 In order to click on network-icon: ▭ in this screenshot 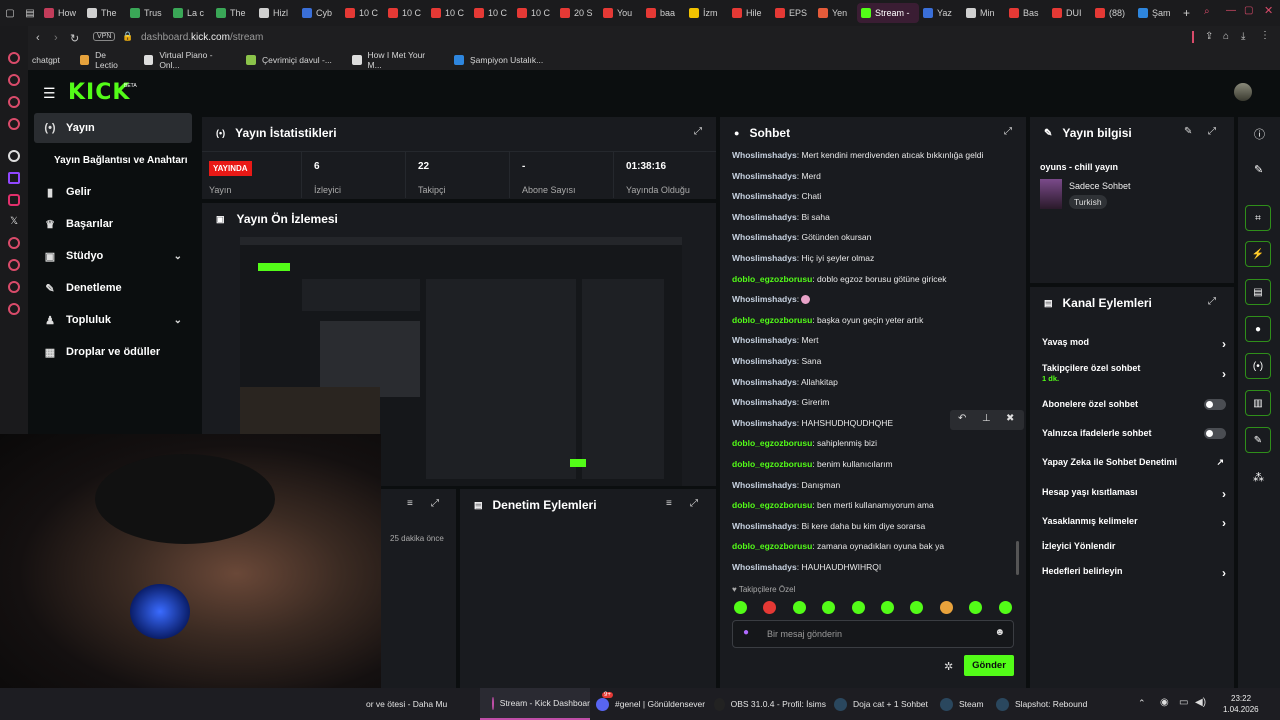, I will do `click(1183, 702)`.